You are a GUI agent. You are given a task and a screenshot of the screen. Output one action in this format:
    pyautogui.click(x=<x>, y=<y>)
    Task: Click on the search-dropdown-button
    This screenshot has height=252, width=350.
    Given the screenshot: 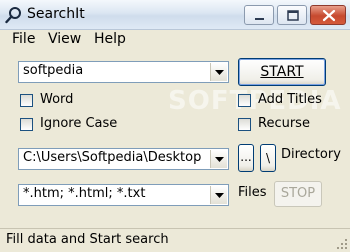 What is the action you would take?
    pyautogui.click(x=218, y=72)
    